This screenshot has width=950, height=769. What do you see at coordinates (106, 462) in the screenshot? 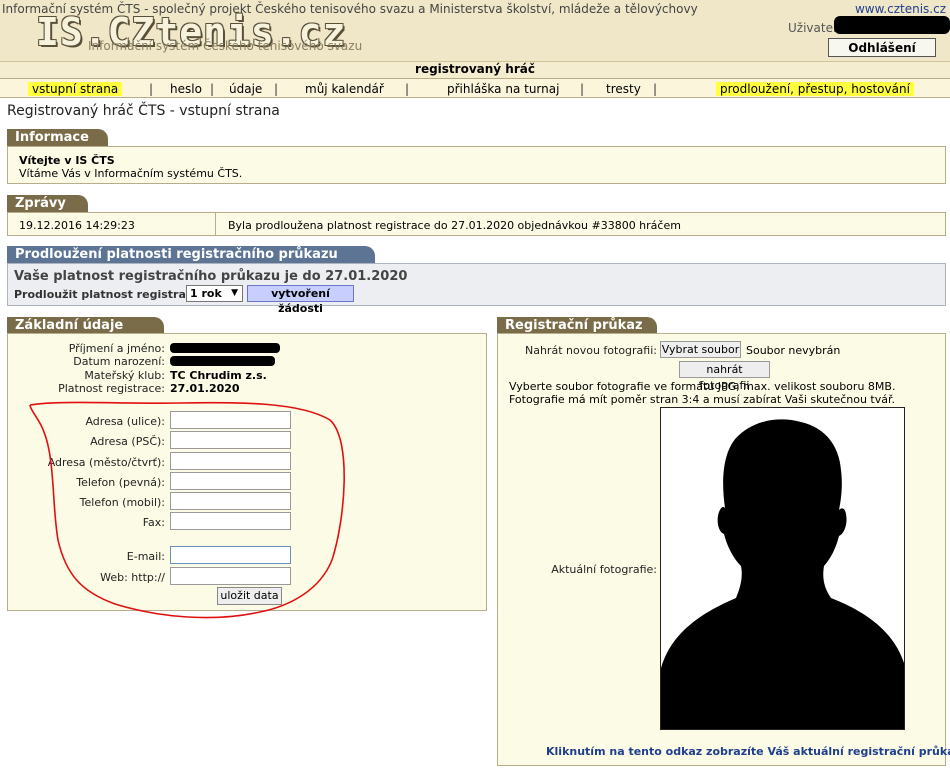
I see `city-label: Adresa (město/čtvrť):` at bounding box center [106, 462].